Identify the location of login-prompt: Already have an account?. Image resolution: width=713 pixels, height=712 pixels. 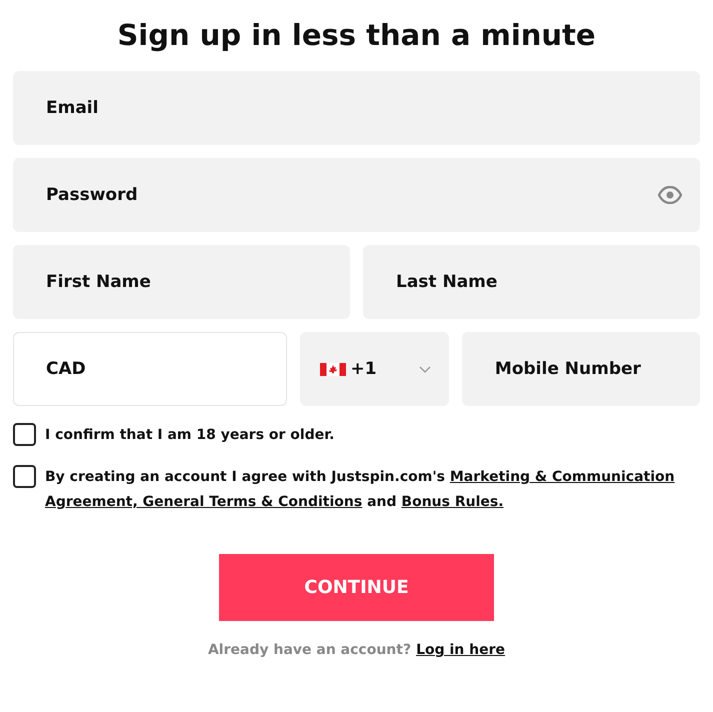
(310, 650).